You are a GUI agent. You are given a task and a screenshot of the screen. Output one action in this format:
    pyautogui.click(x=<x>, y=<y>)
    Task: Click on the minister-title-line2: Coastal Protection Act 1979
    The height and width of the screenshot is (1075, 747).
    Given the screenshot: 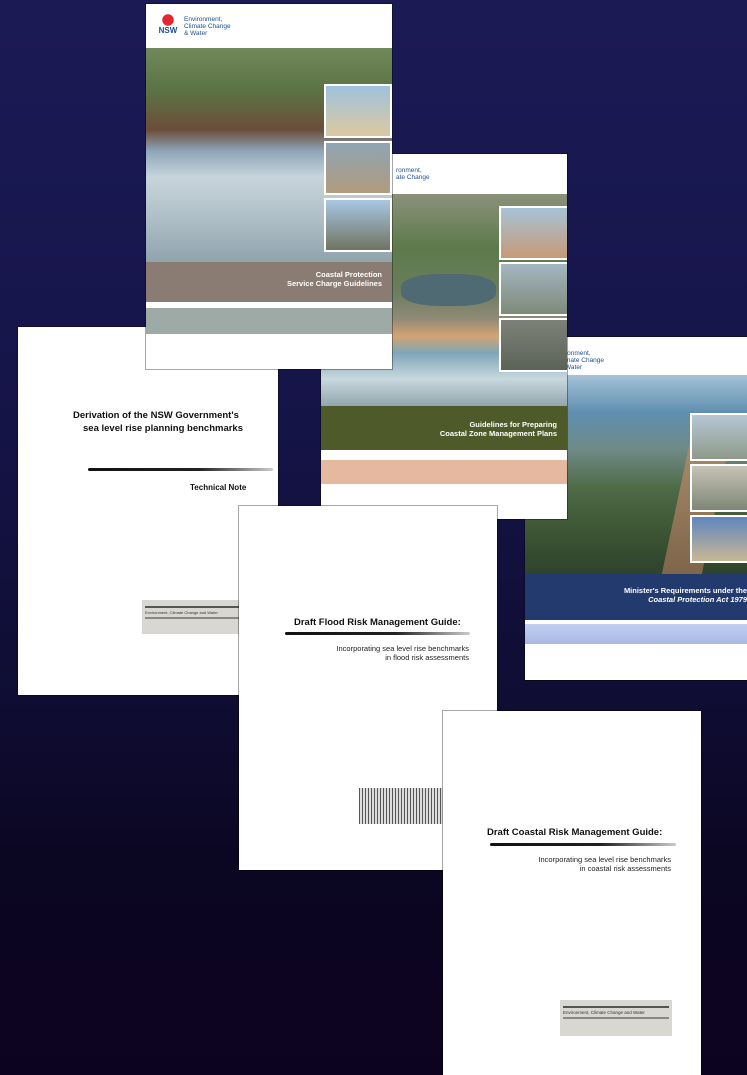 What is the action you would take?
    pyautogui.click(x=697, y=600)
    